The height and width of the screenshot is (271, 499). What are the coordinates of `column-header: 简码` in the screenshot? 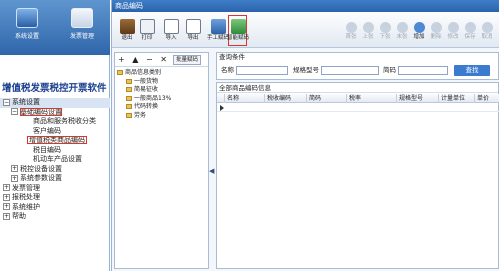 It's located at (327, 98).